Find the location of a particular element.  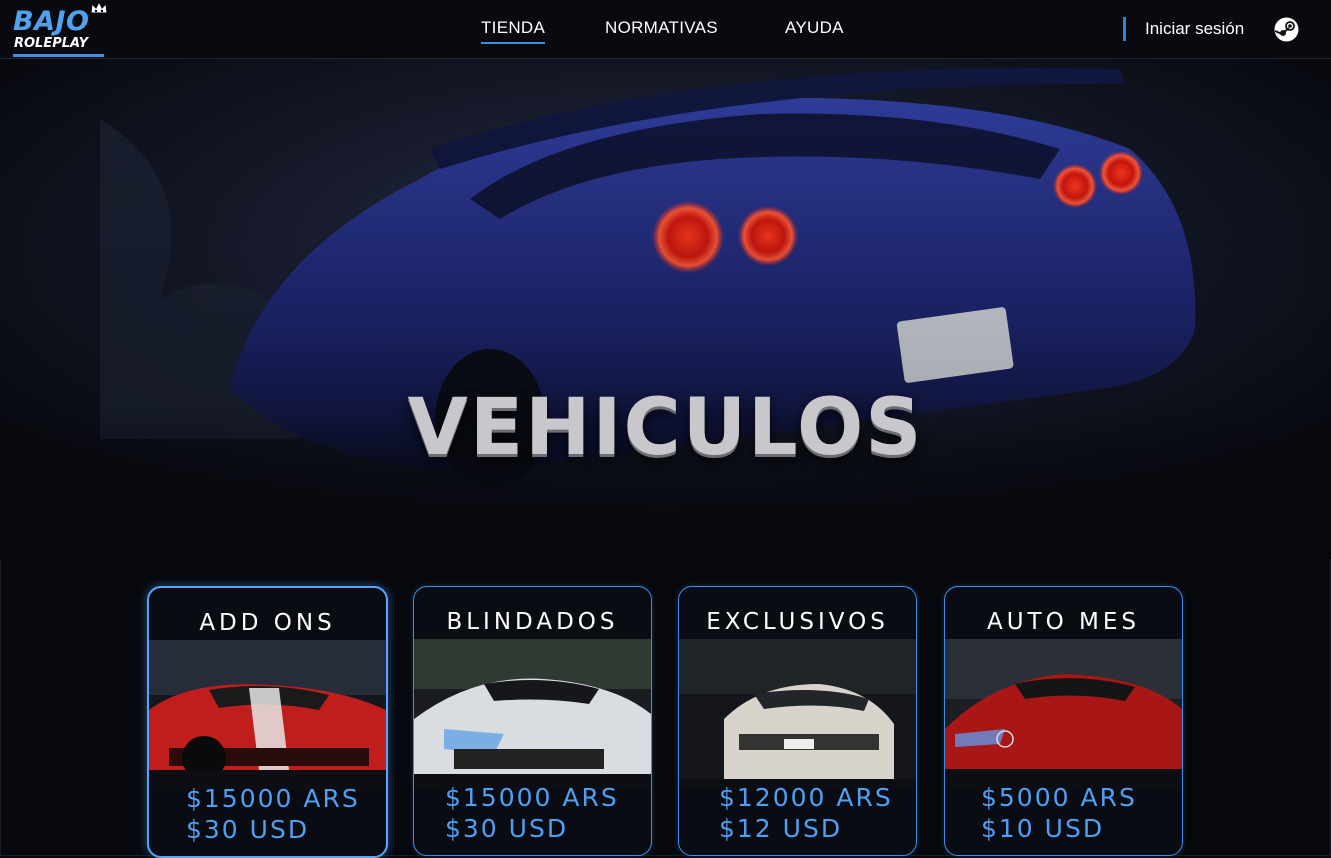

card-title: EXCLUSIVOS is located at coordinates (797, 622).